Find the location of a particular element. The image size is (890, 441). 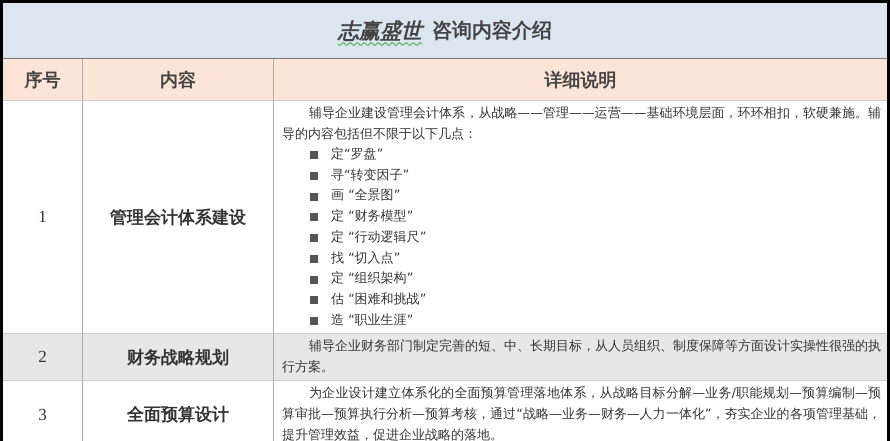

table-title: 咨询内容介绍 is located at coordinates (492, 30).